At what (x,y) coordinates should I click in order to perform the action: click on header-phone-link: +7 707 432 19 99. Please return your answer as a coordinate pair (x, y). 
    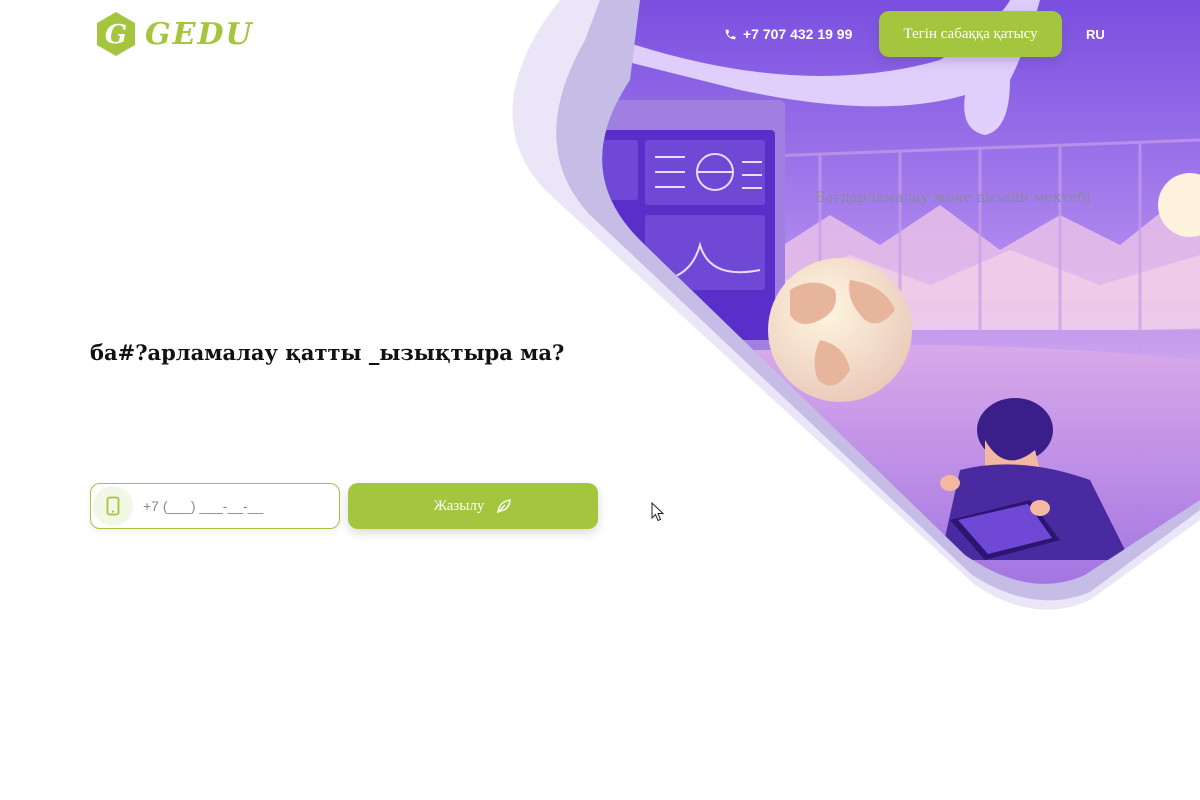
    Looking at the image, I should click on (788, 34).